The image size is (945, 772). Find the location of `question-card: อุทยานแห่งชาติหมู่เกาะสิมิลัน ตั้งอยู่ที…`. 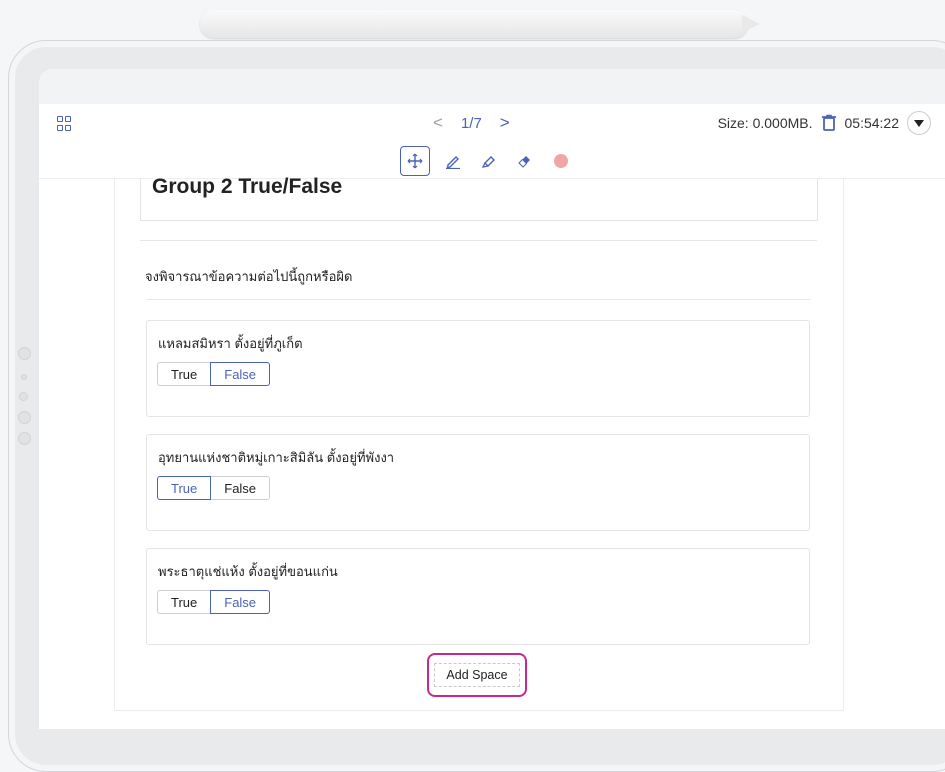

question-card: อุทยานแห่งชาติหมู่เกาะสิมิลัน ตั้งอยู่ที… is located at coordinates (478, 482).